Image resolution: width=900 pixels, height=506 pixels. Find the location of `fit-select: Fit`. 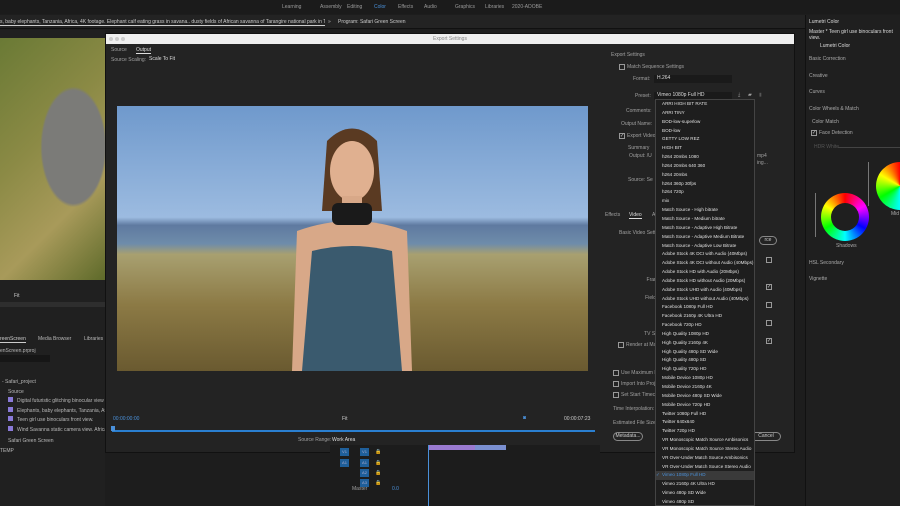

fit-select: Fit is located at coordinates (17, 296).